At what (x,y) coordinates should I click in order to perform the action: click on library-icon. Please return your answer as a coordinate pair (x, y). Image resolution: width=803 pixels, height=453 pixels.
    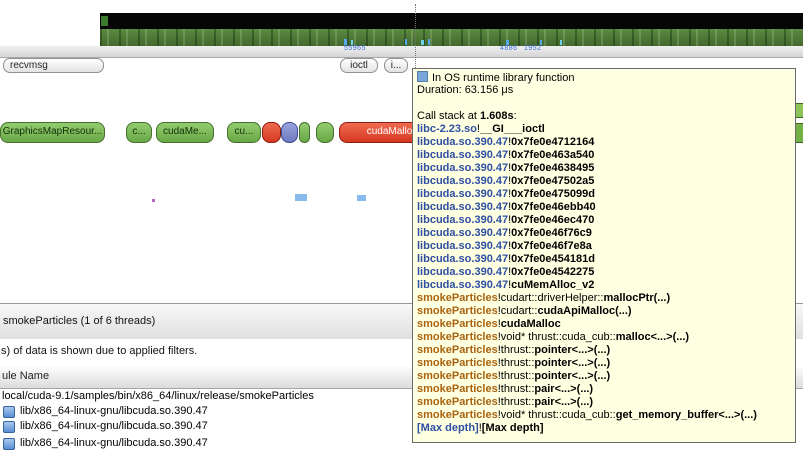
    Looking at the image, I should click on (9, 412).